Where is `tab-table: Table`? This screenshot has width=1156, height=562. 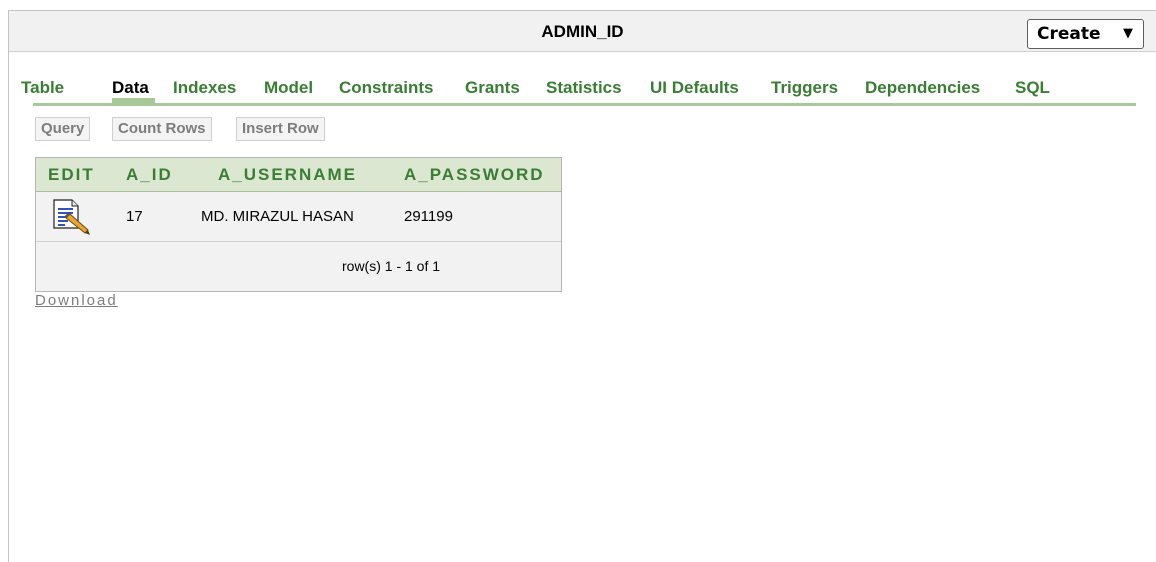
tab-table: Table is located at coordinates (42, 88).